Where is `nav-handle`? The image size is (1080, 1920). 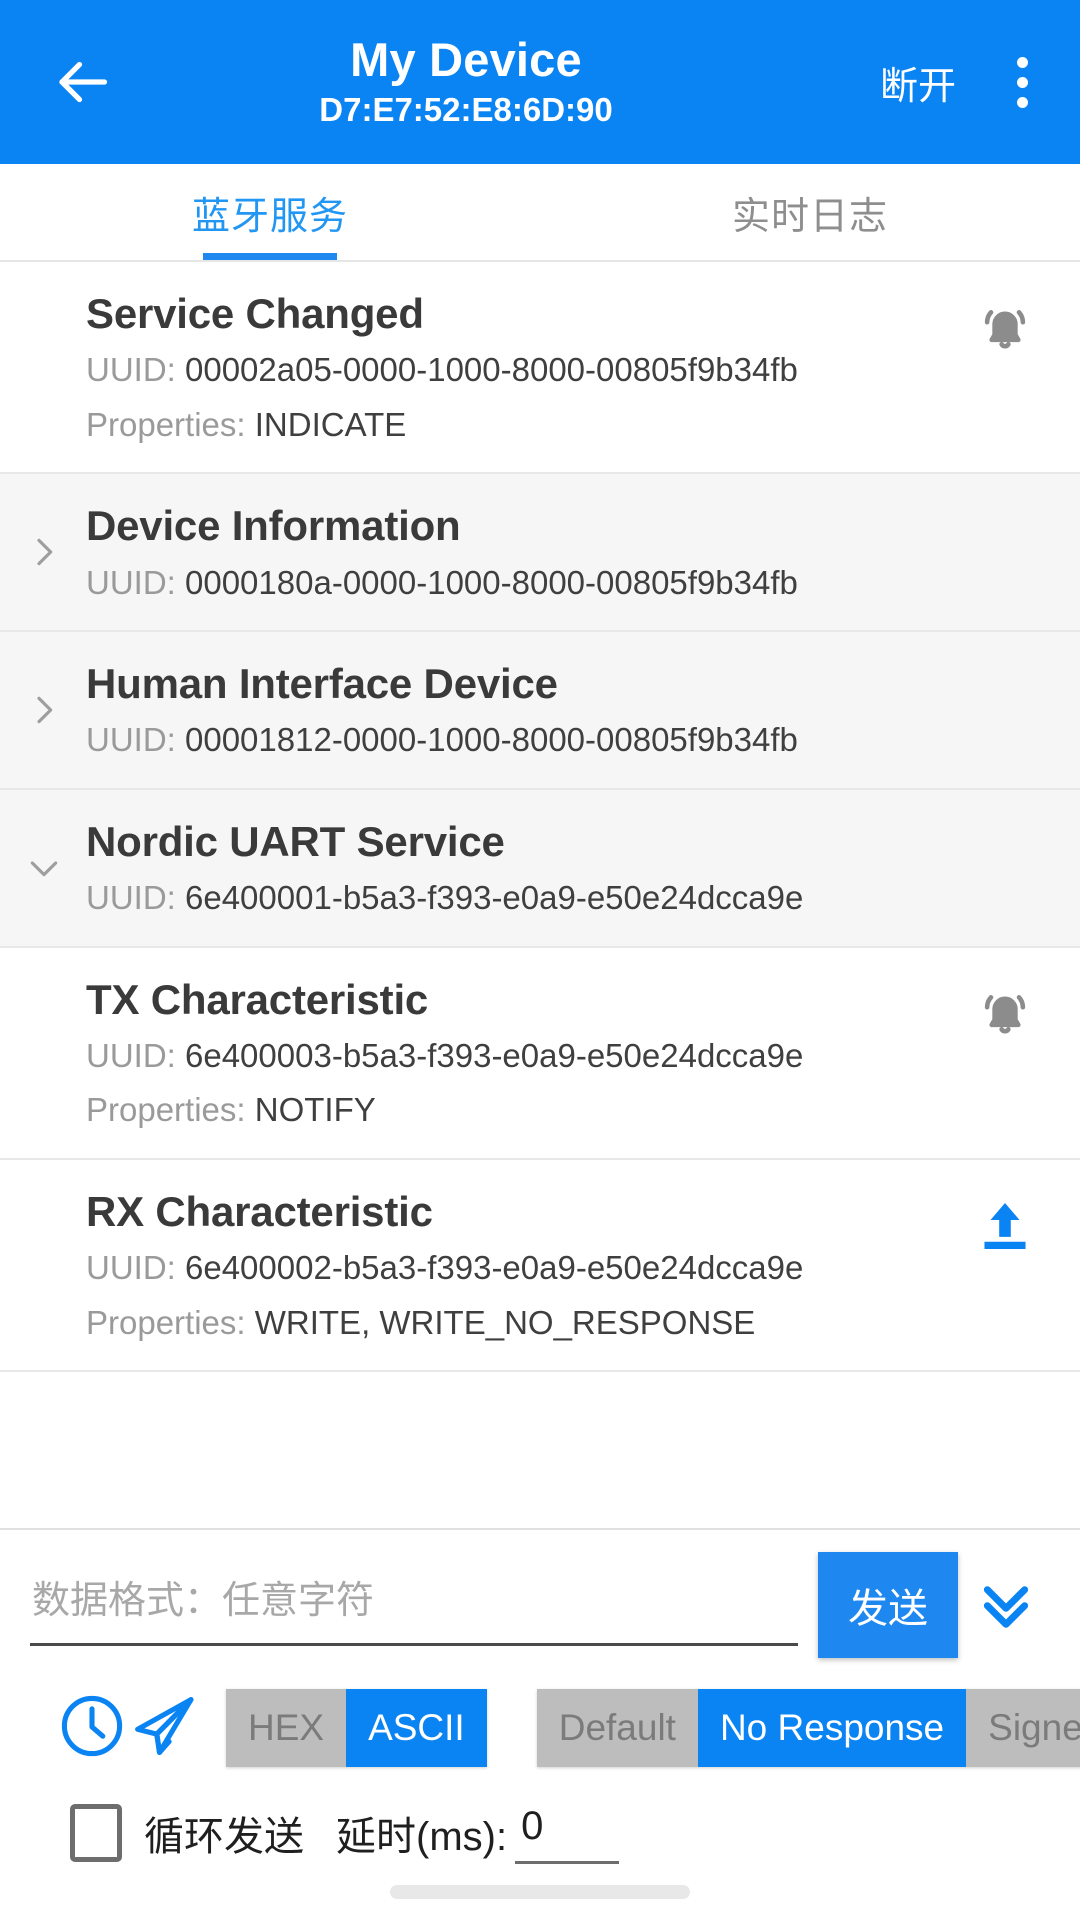
nav-handle is located at coordinates (540, 1892).